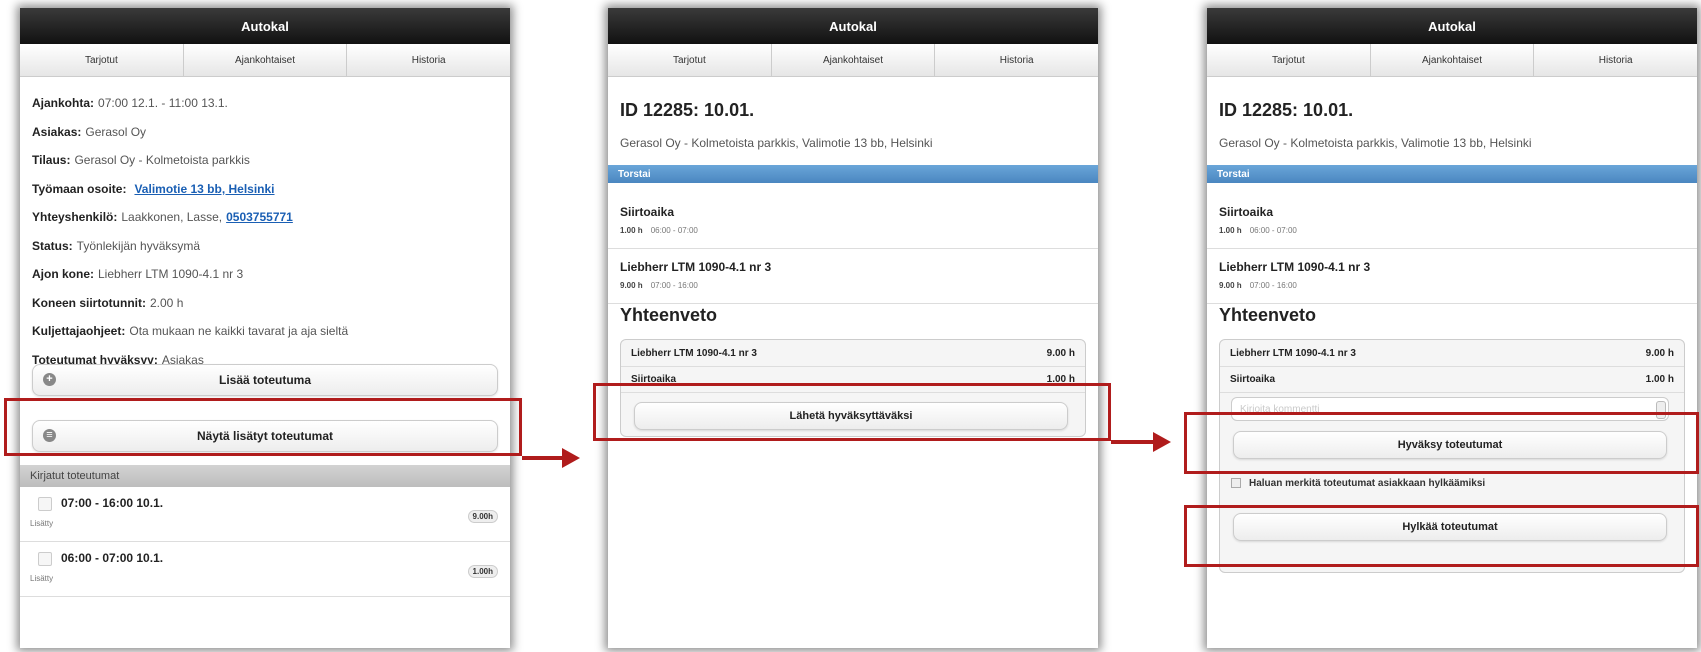 Image resolution: width=1701 pixels, height=652 pixels. Describe the element at coordinates (108, 302) in the screenshot. I see `detail-siirtotunnit: Koneen siirtotunnit: 2.00 h` at that location.